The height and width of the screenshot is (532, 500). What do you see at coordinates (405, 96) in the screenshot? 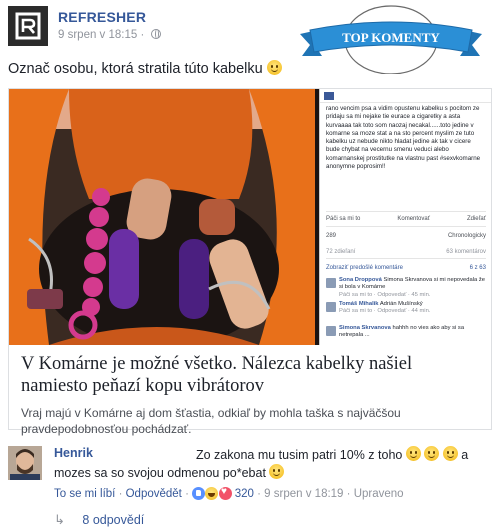
I see `screenshot-header` at bounding box center [405, 96].